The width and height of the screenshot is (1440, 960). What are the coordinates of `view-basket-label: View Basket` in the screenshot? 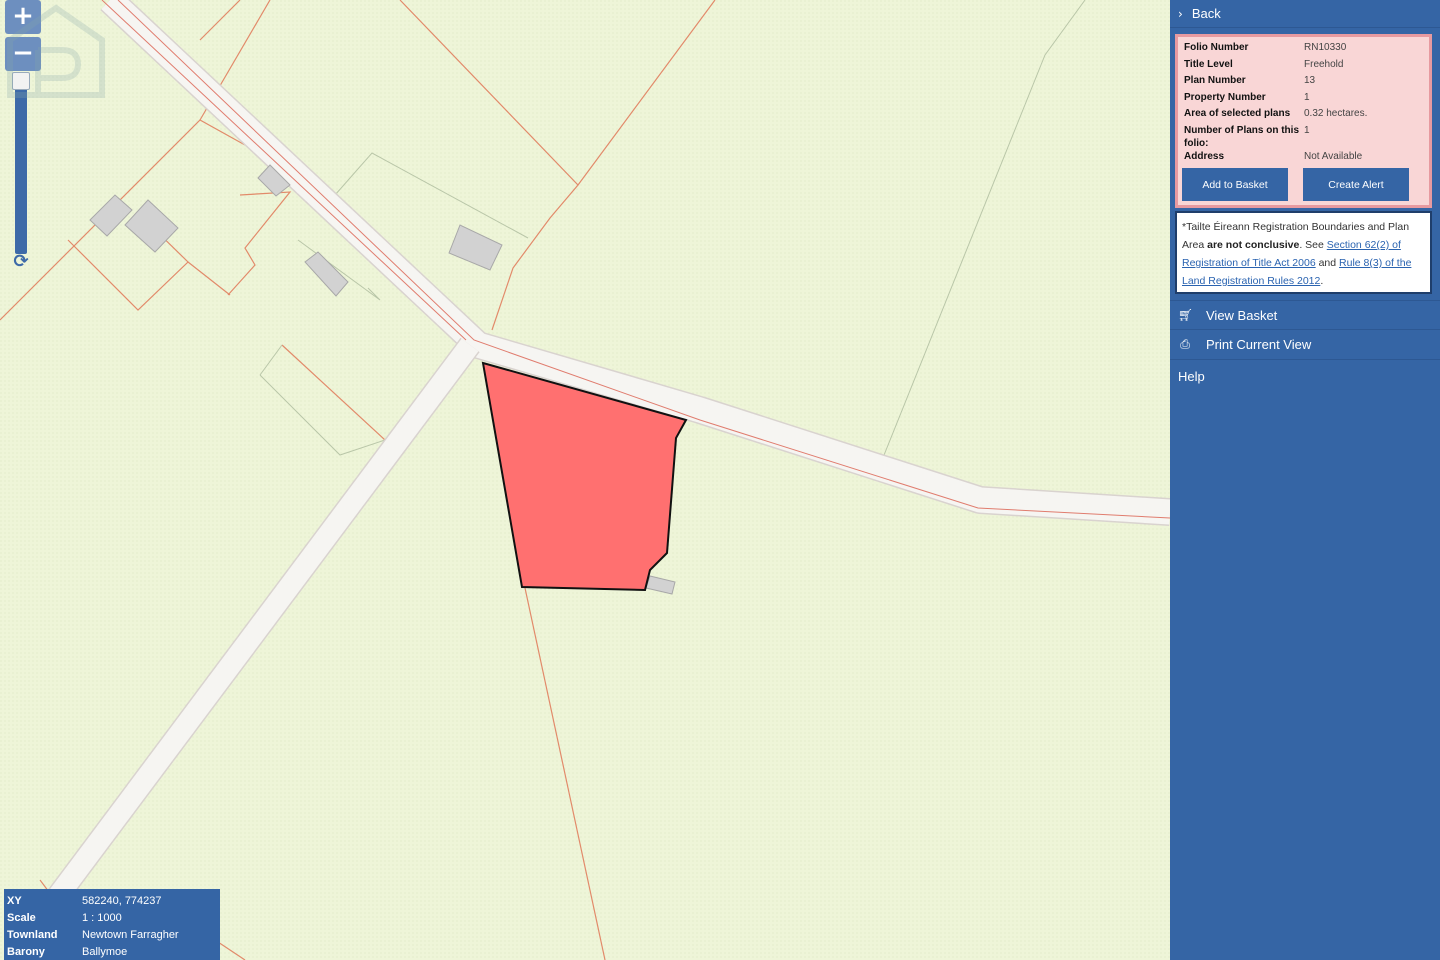 It's located at (1242, 315).